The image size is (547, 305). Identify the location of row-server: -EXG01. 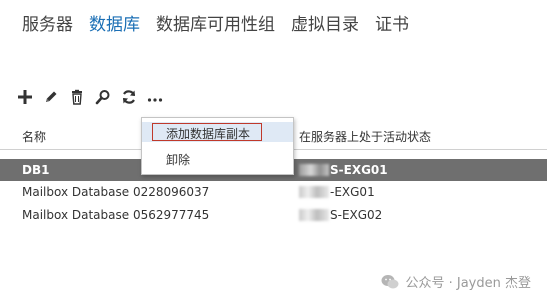
(337, 192).